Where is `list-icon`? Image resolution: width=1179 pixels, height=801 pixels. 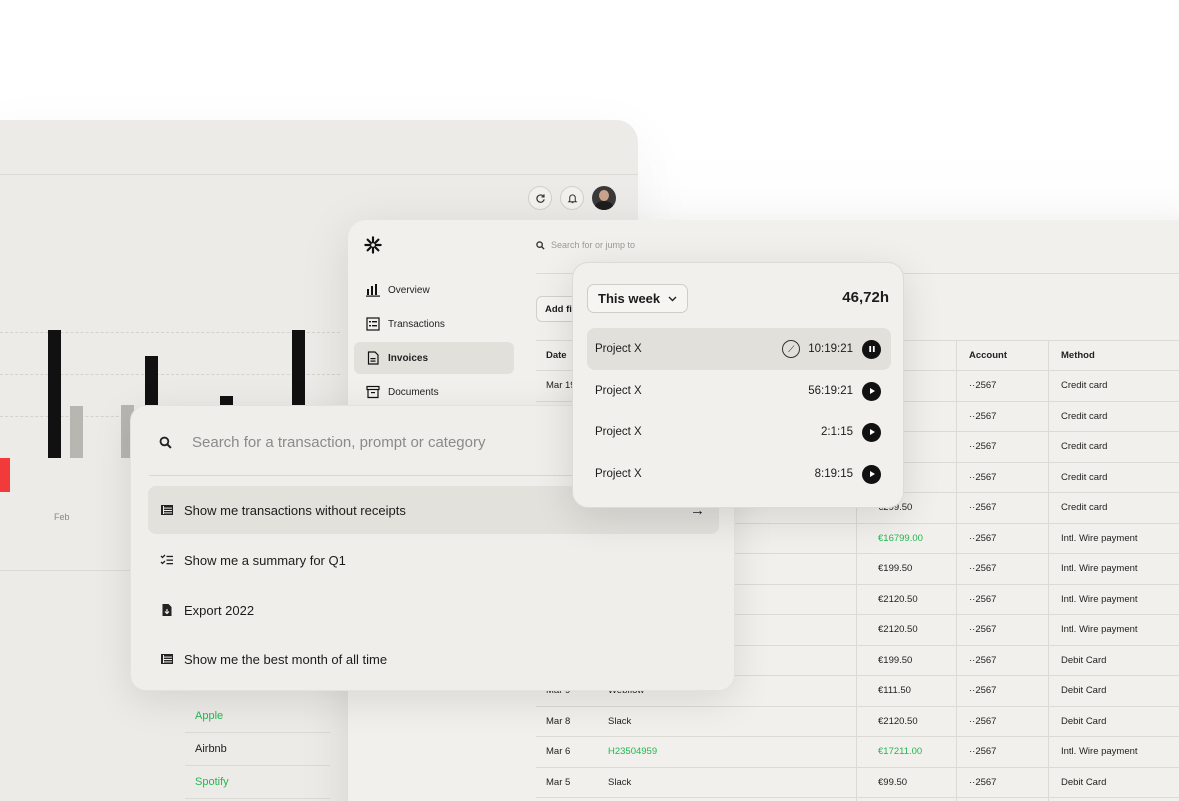 list-icon is located at coordinates (373, 324).